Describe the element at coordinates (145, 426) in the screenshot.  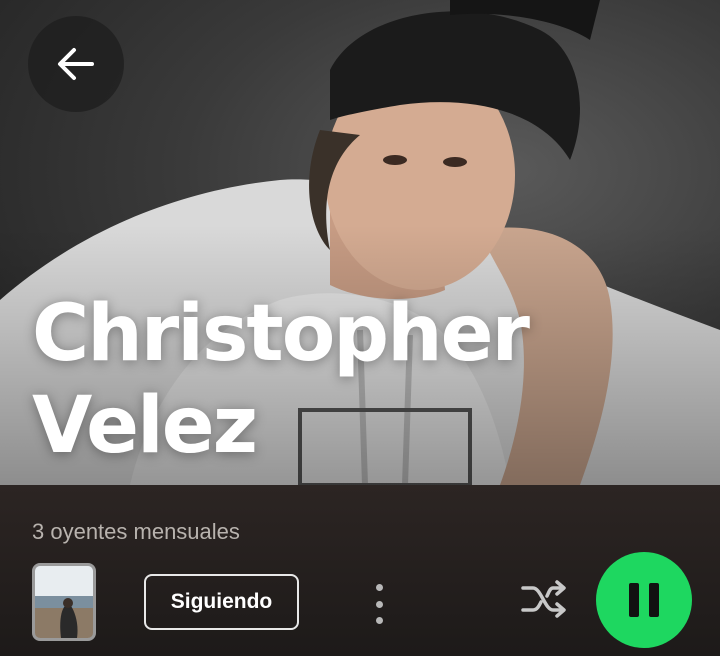
I see `artist-name-line2: Velez` at that location.